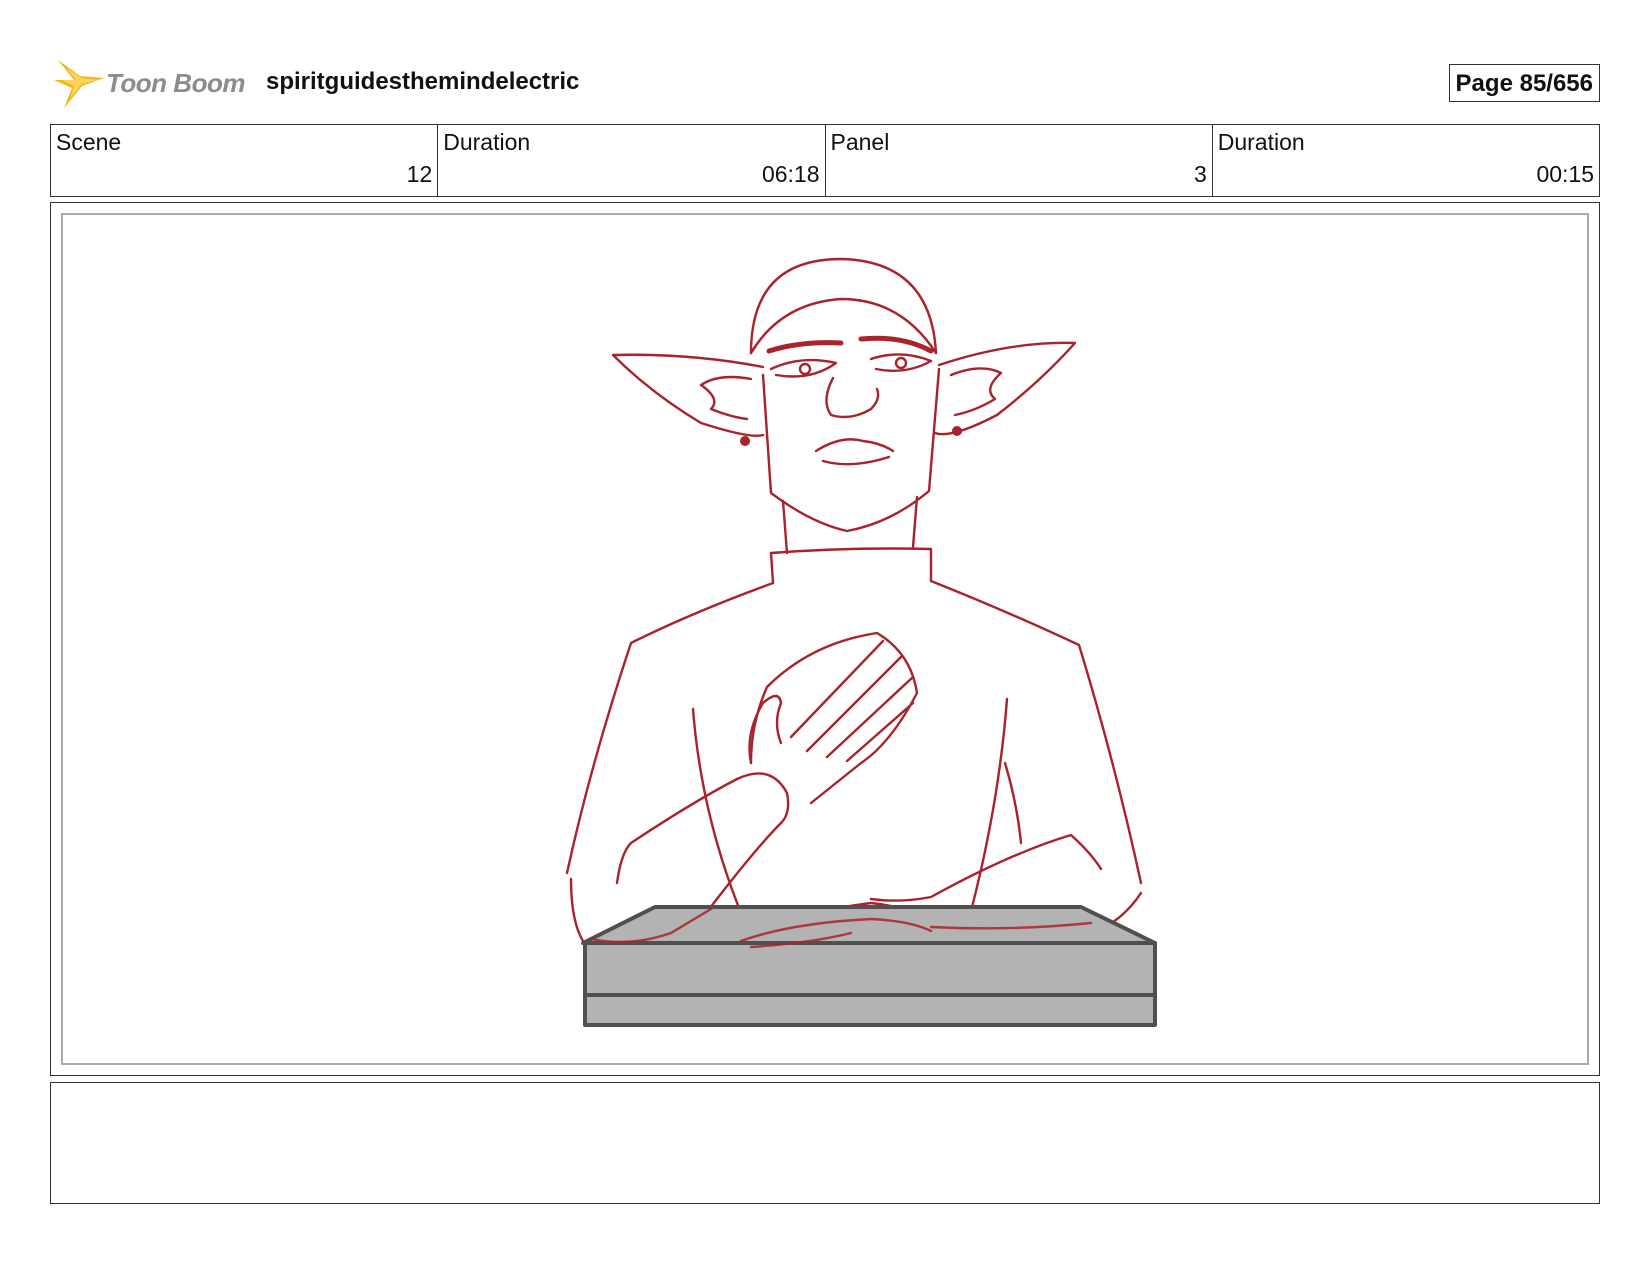  I want to click on desk-front, so click(870, 969).